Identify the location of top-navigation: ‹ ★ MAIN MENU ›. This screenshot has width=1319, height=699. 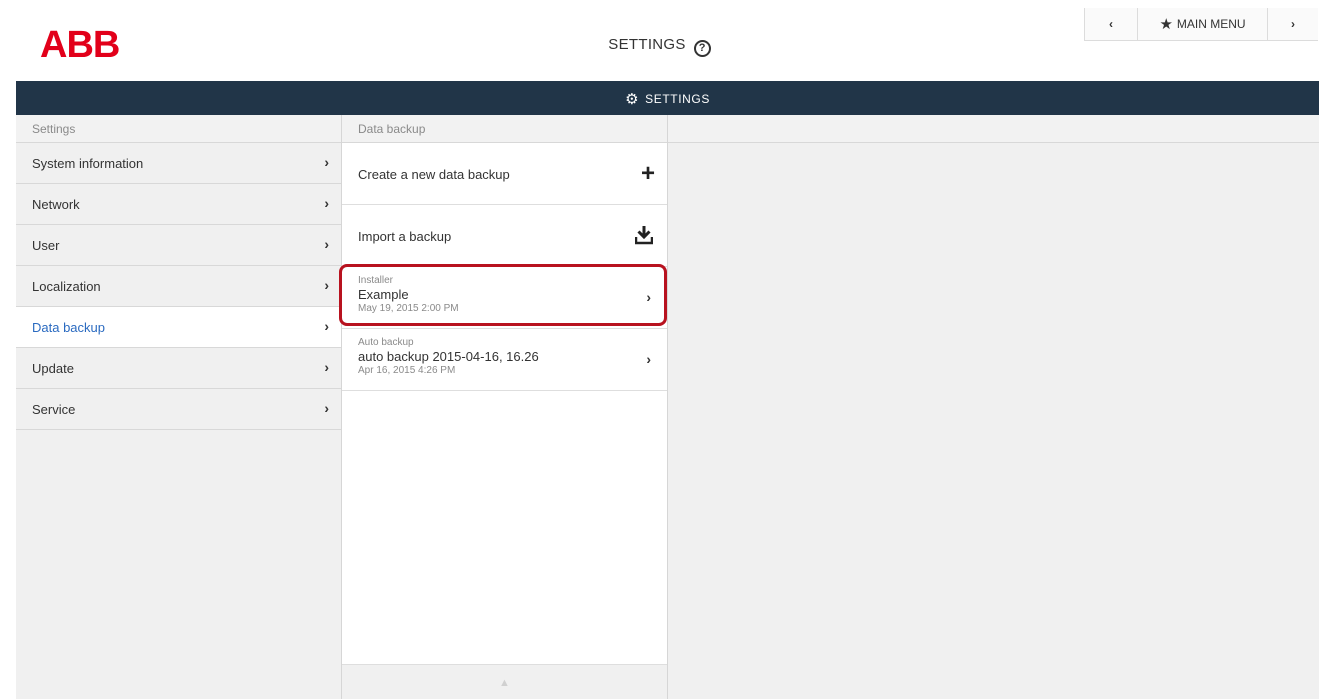
(1201, 24).